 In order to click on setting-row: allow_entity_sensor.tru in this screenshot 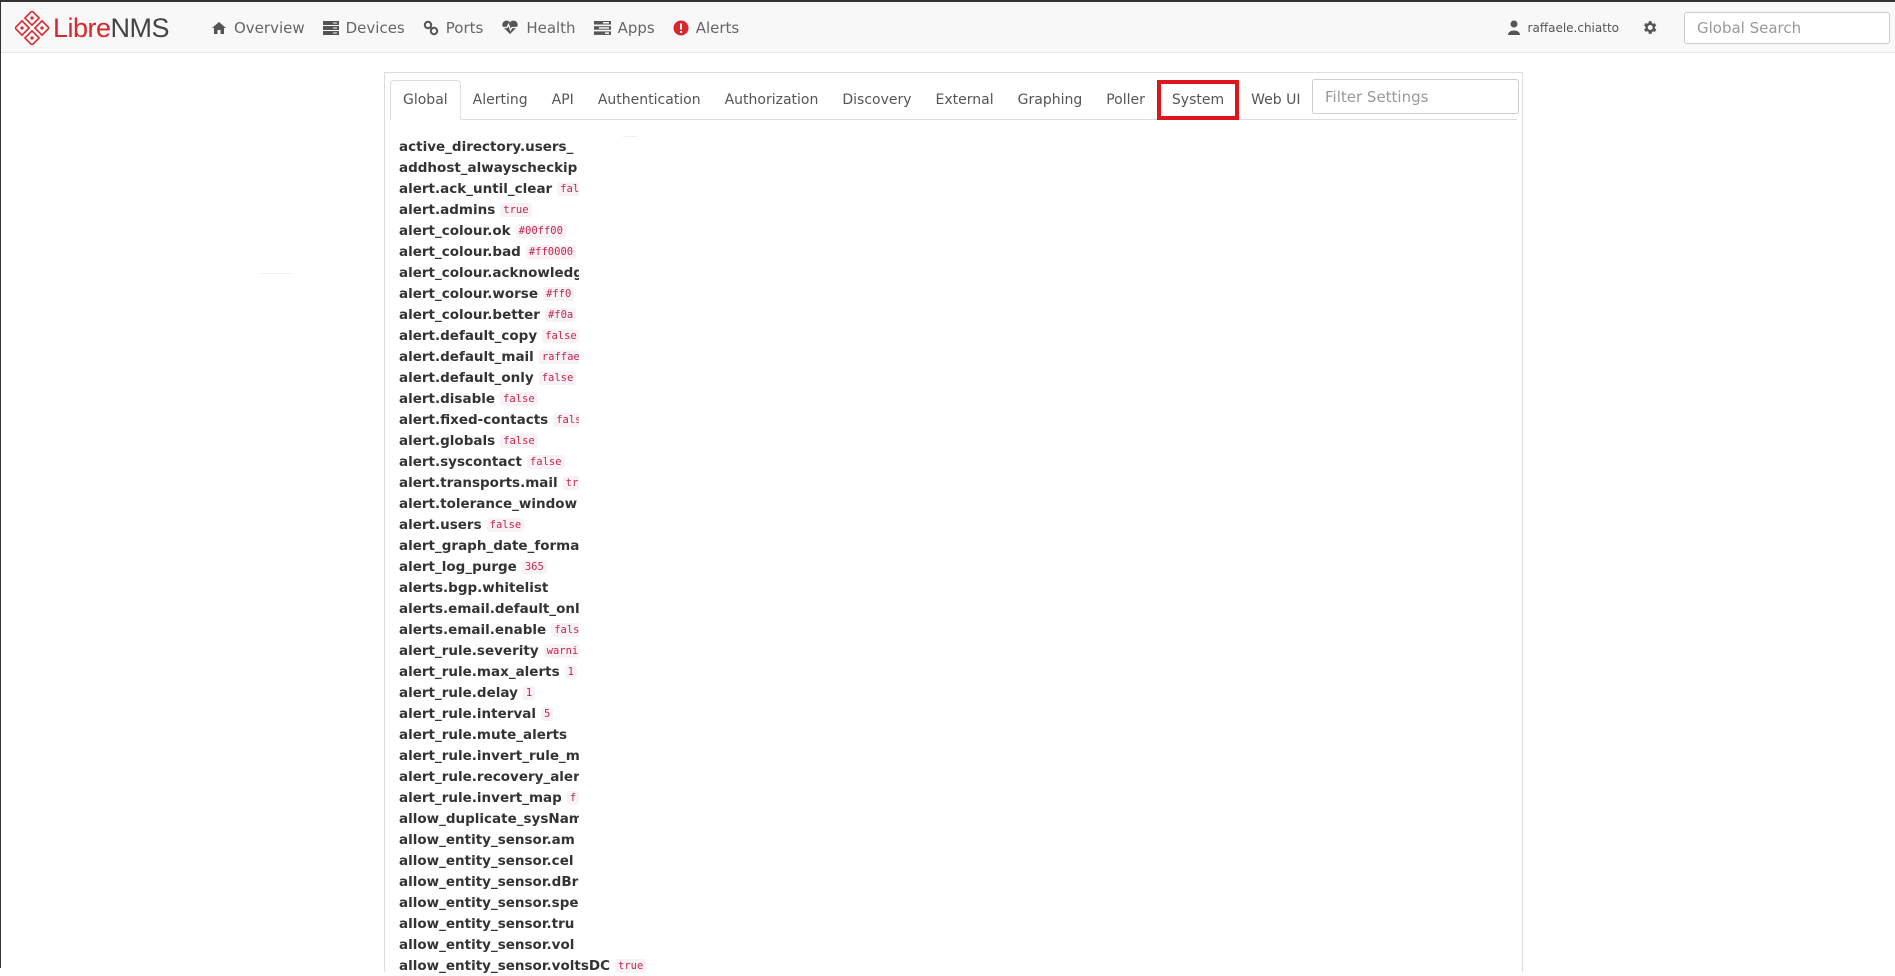, I will do `click(534, 923)`.